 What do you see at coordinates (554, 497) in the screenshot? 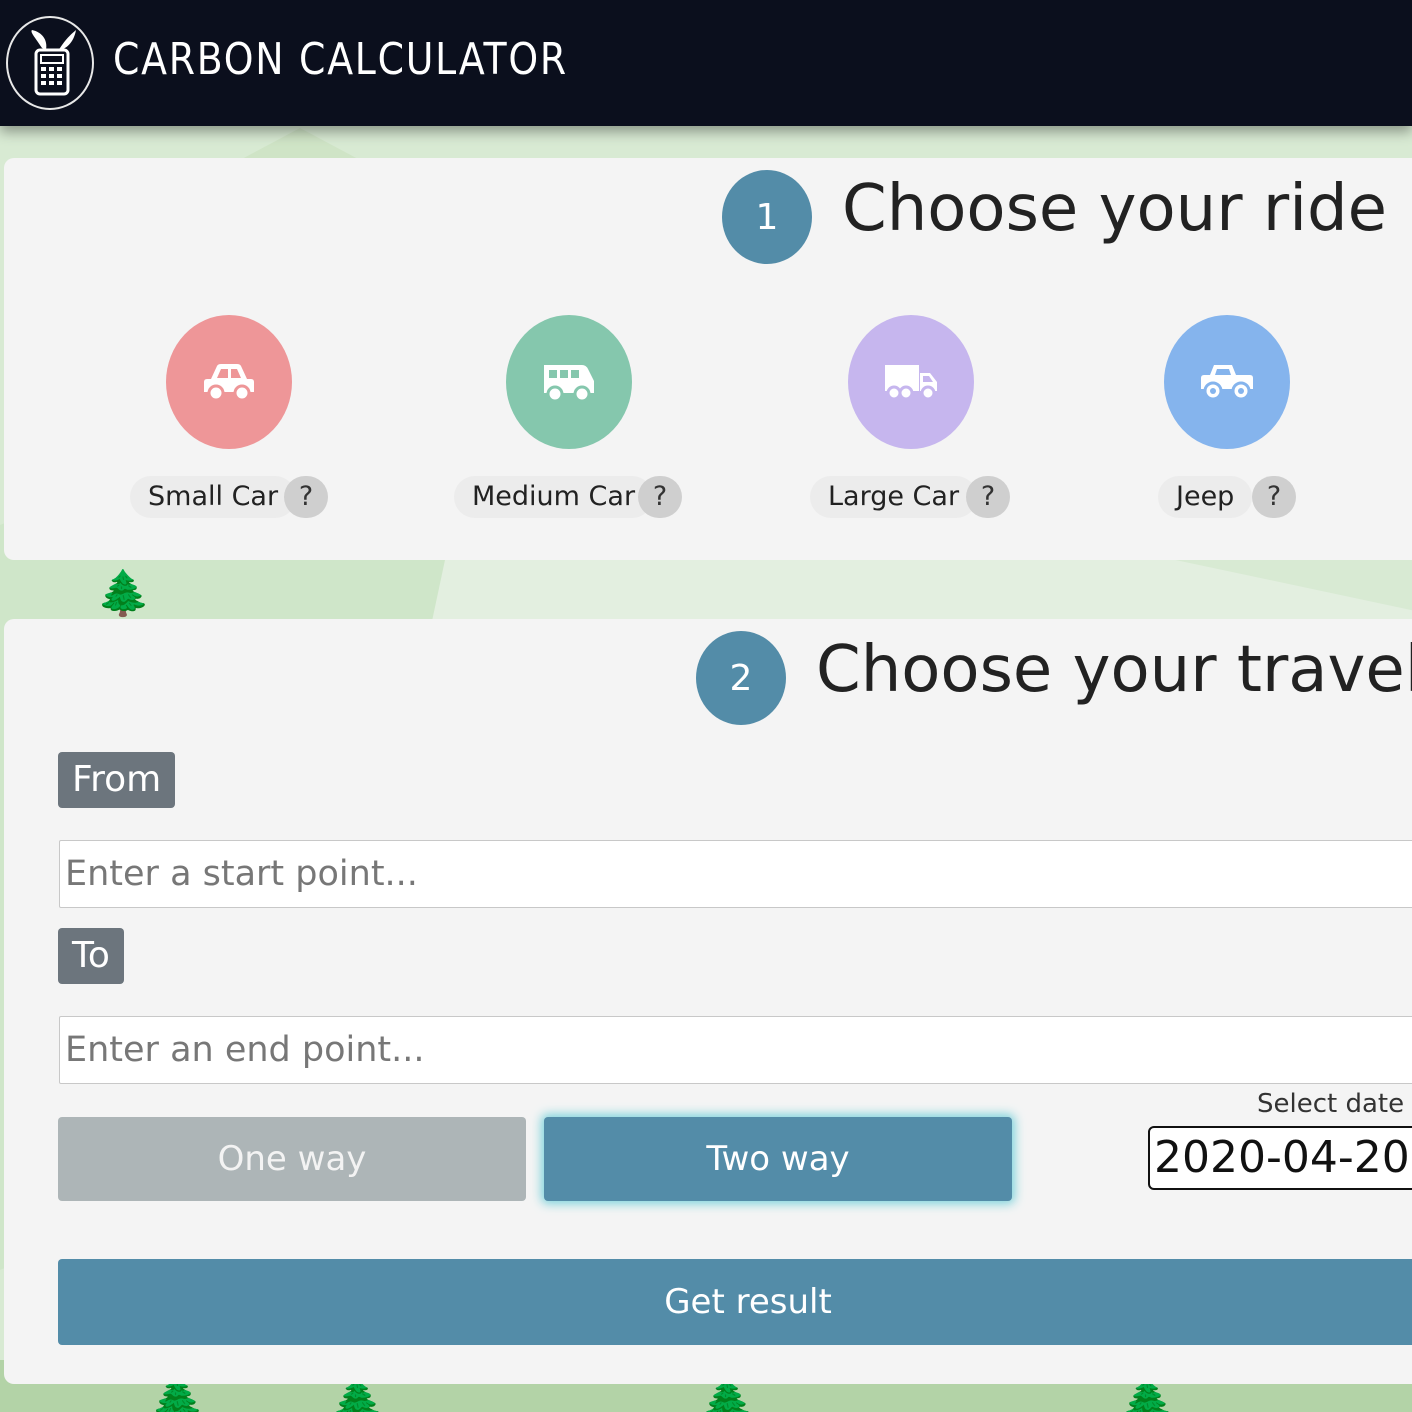
I see `ride-label-medium-car: Medium Car` at bounding box center [554, 497].